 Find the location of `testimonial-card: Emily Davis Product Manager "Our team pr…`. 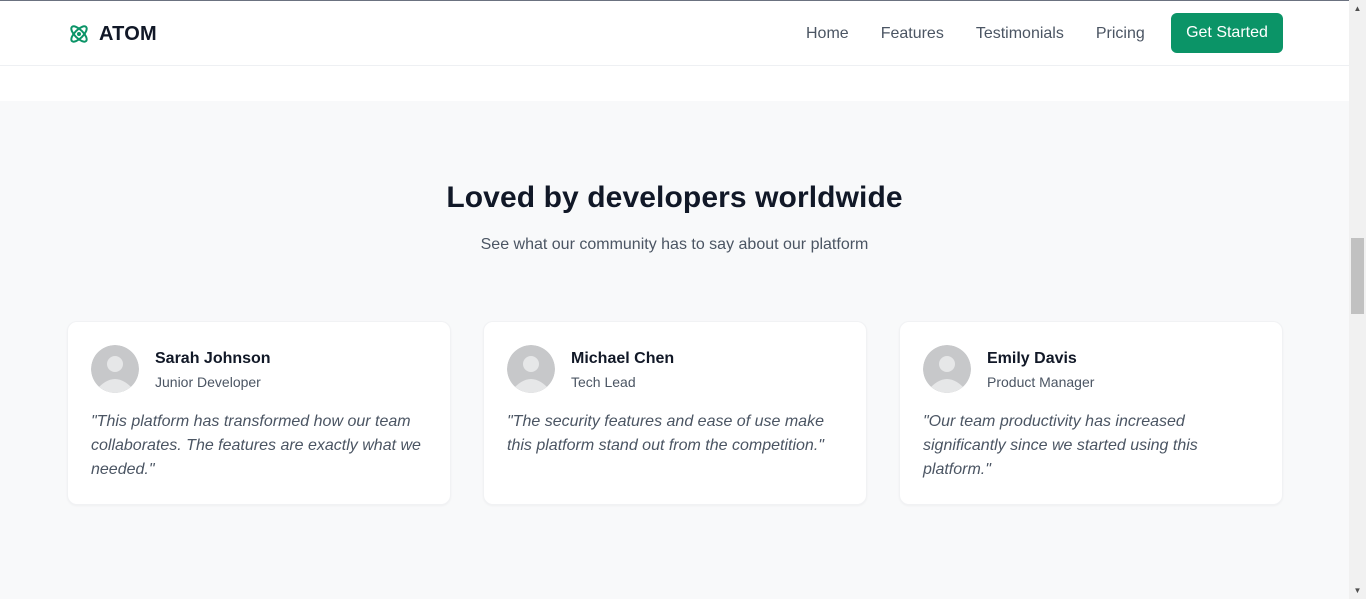

testimonial-card: Emily Davis Product Manager "Our team pr… is located at coordinates (1091, 413).